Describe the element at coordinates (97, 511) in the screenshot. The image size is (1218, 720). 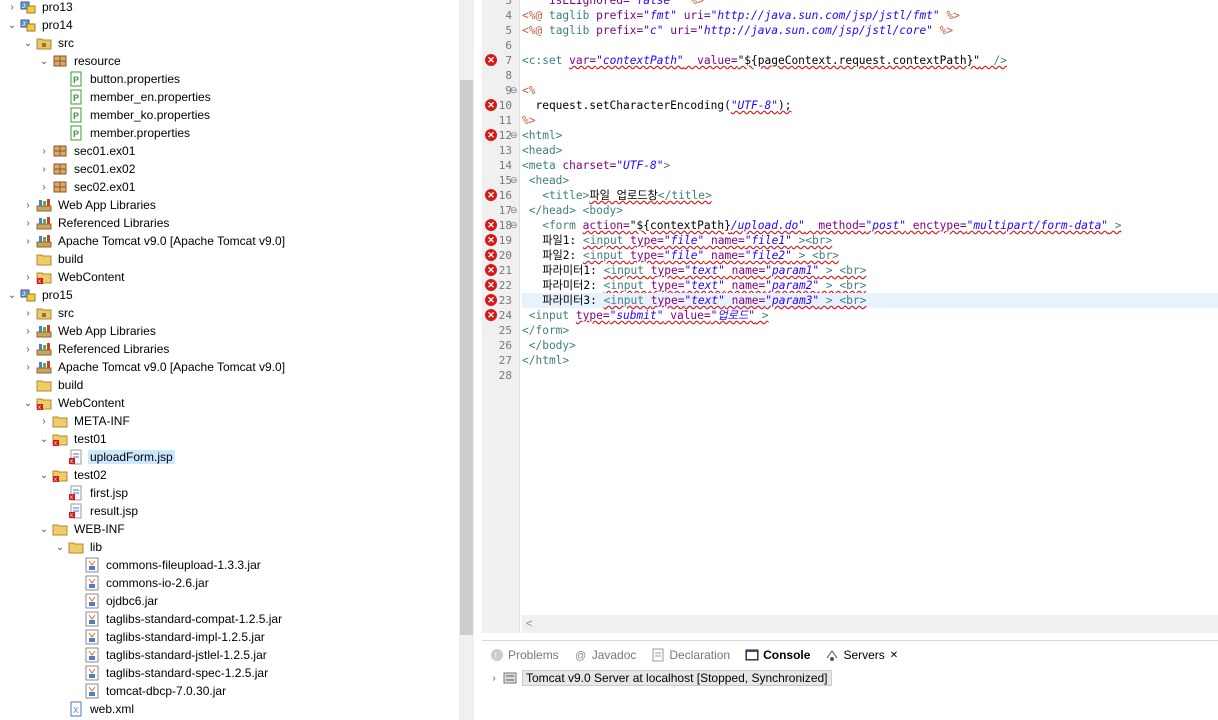
I see `tree-item: x result.jsp` at that location.